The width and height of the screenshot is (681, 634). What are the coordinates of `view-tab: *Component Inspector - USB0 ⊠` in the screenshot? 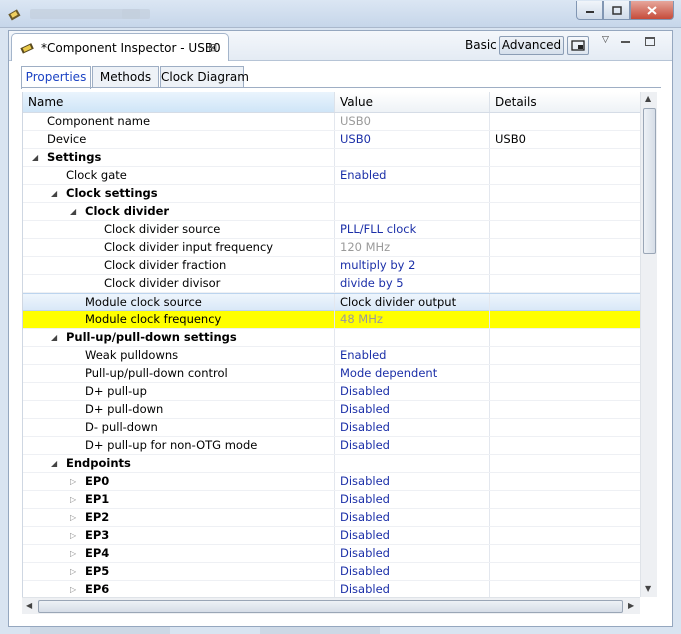 It's located at (120, 47).